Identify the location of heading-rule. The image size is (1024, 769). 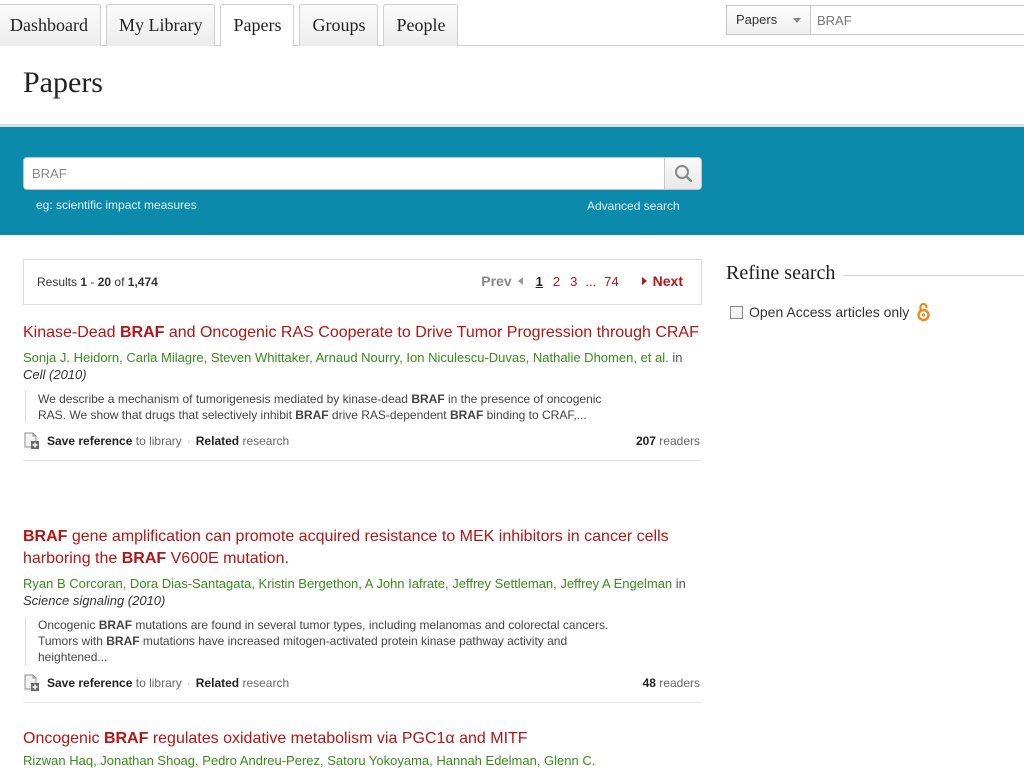
(933, 275).